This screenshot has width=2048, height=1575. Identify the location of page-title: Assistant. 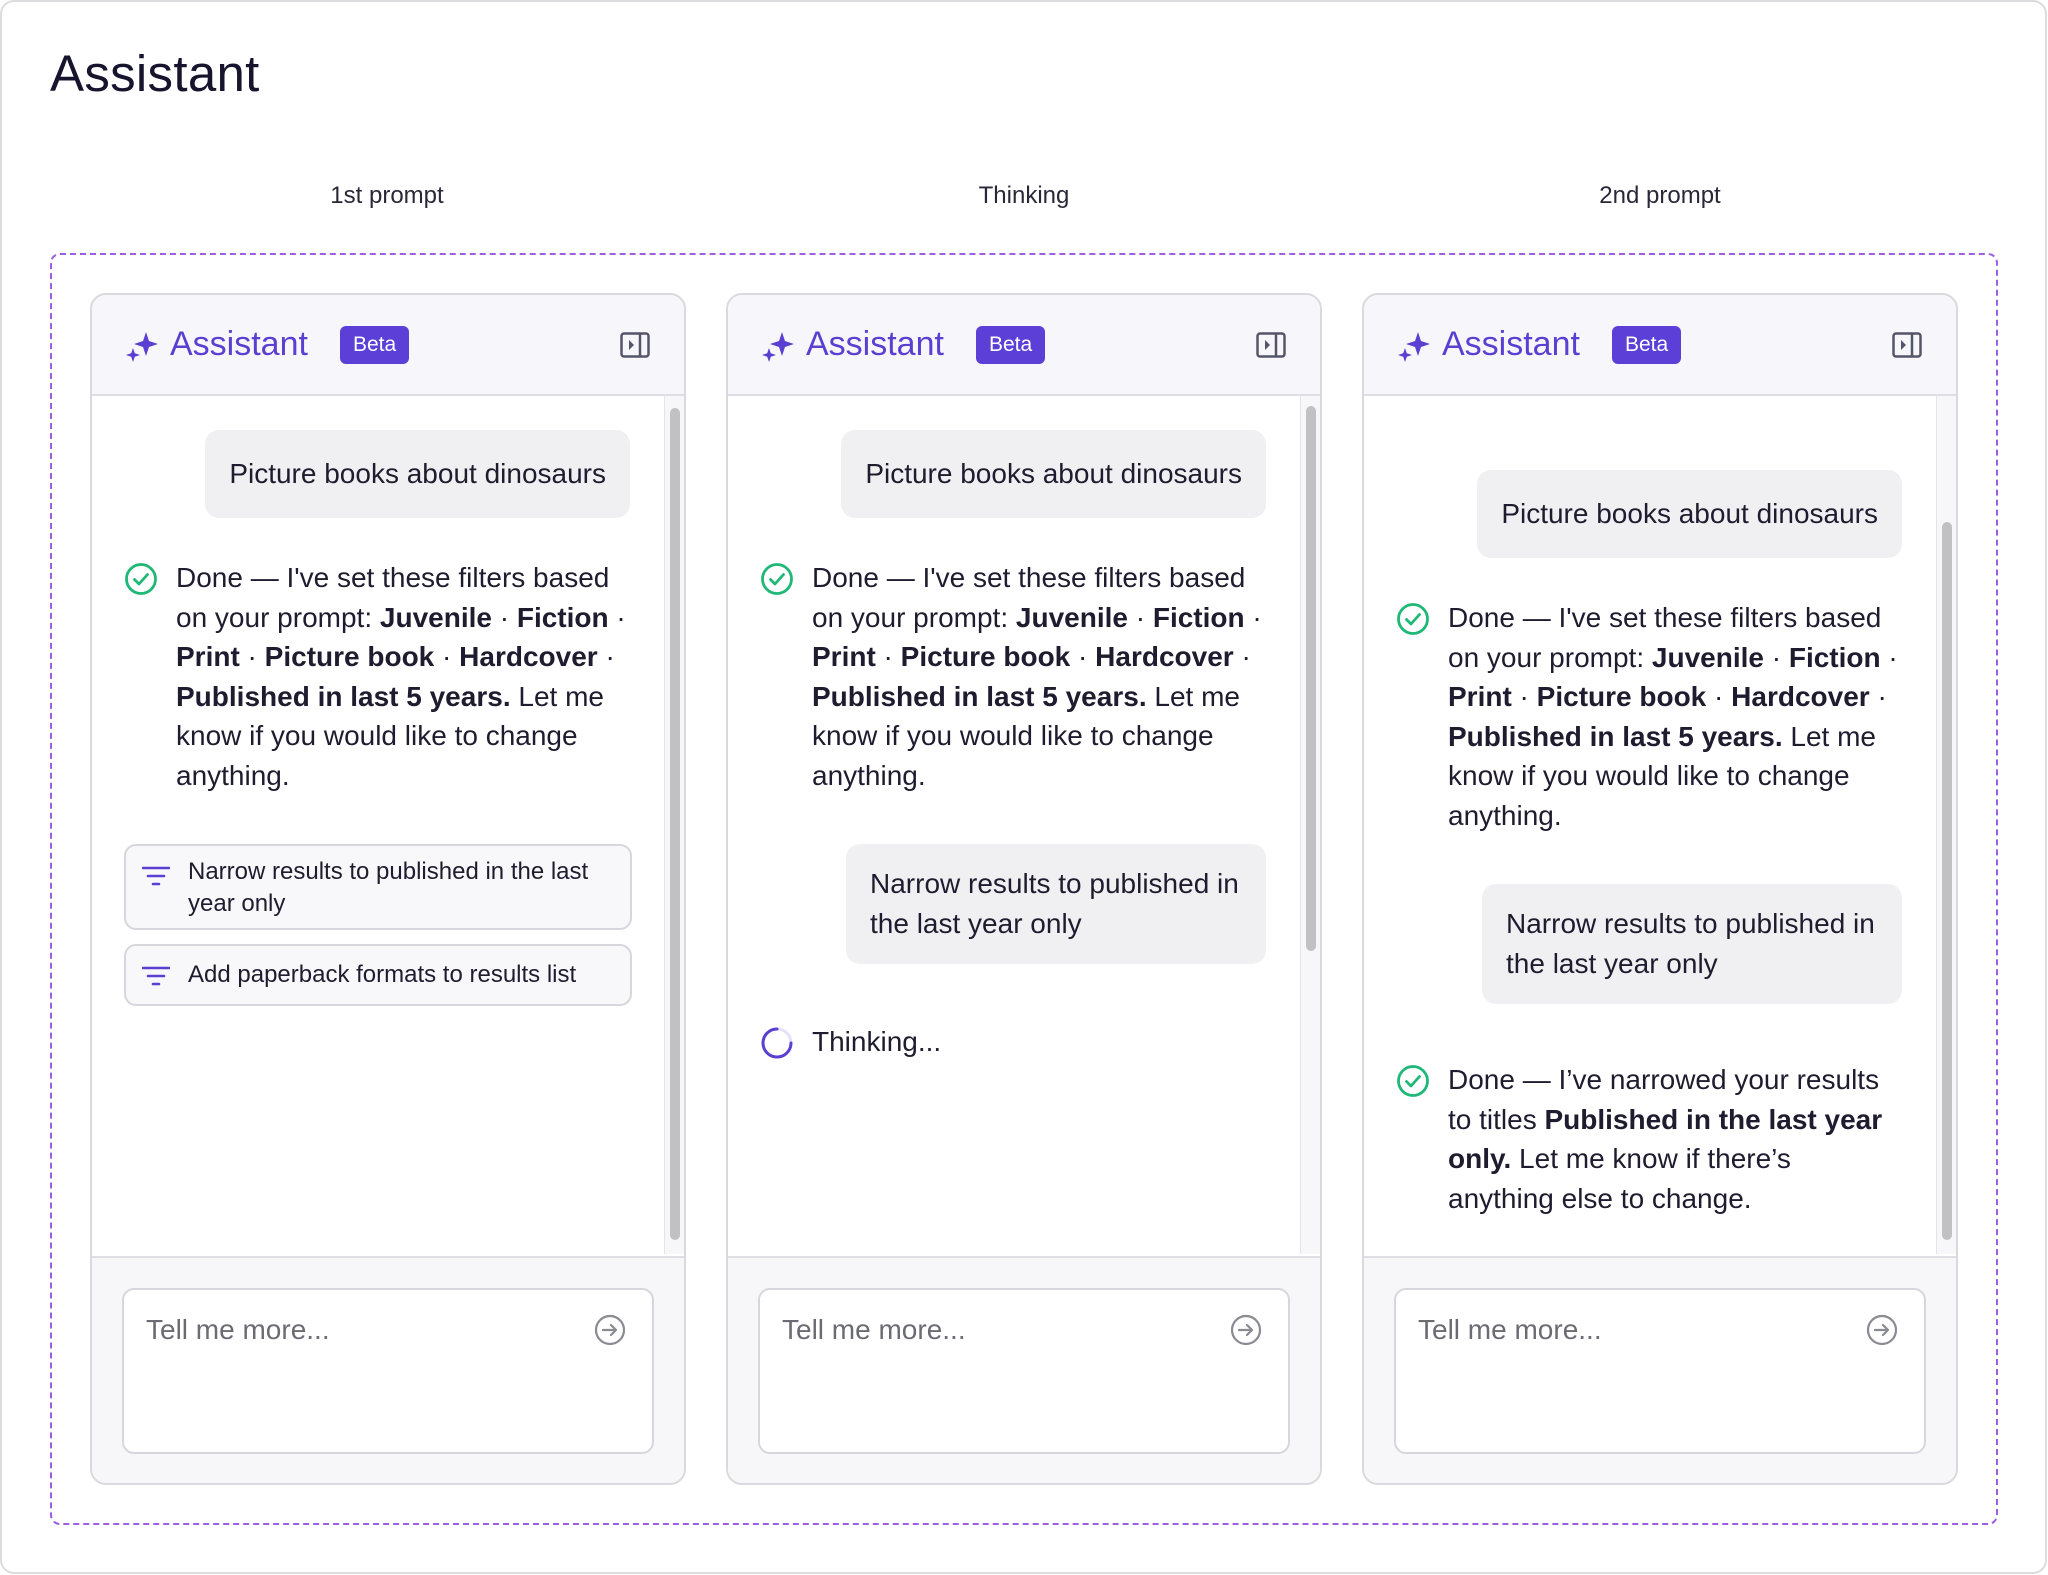
(155, 73).